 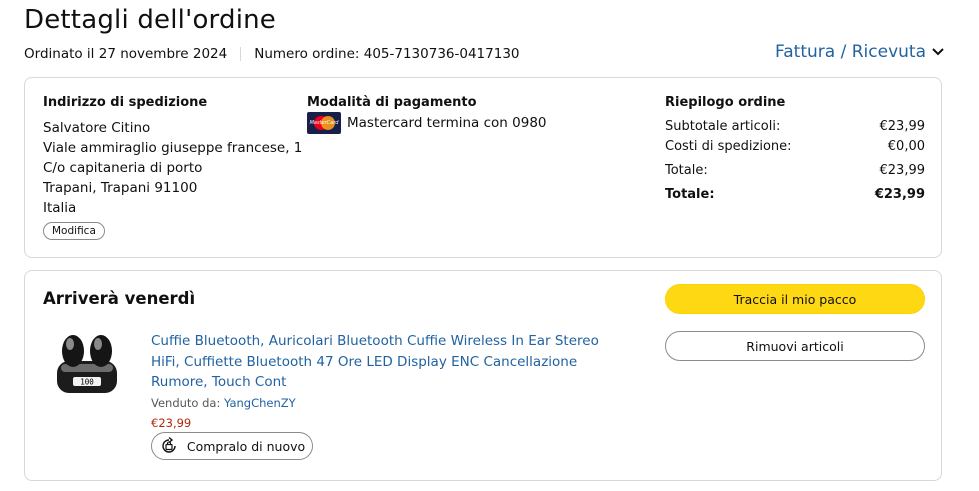 What do you see at coordinates (120, 188) in the screenshot?
I see `address-line: Trapani, Trapani 91100` at bounding box center [120, 188].